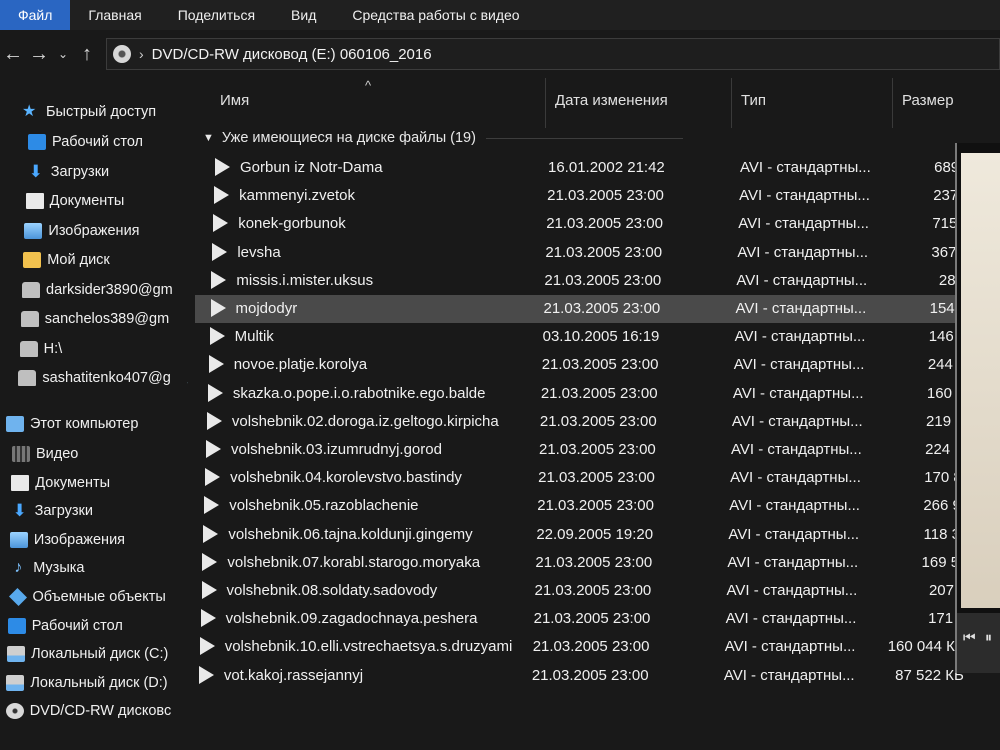 This screenshot has height=750, width=1000. What do you see at coordinates (187, 377) in the screenshot?
I see `pin-icon: 📌` at bounding box center [187, 377].